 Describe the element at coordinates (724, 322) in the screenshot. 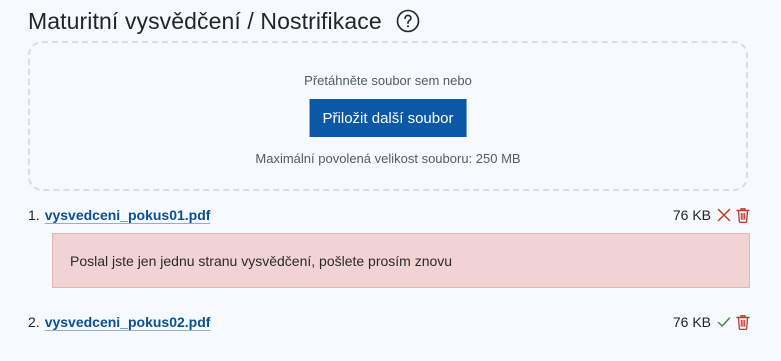

I see `check-icon` at that location.